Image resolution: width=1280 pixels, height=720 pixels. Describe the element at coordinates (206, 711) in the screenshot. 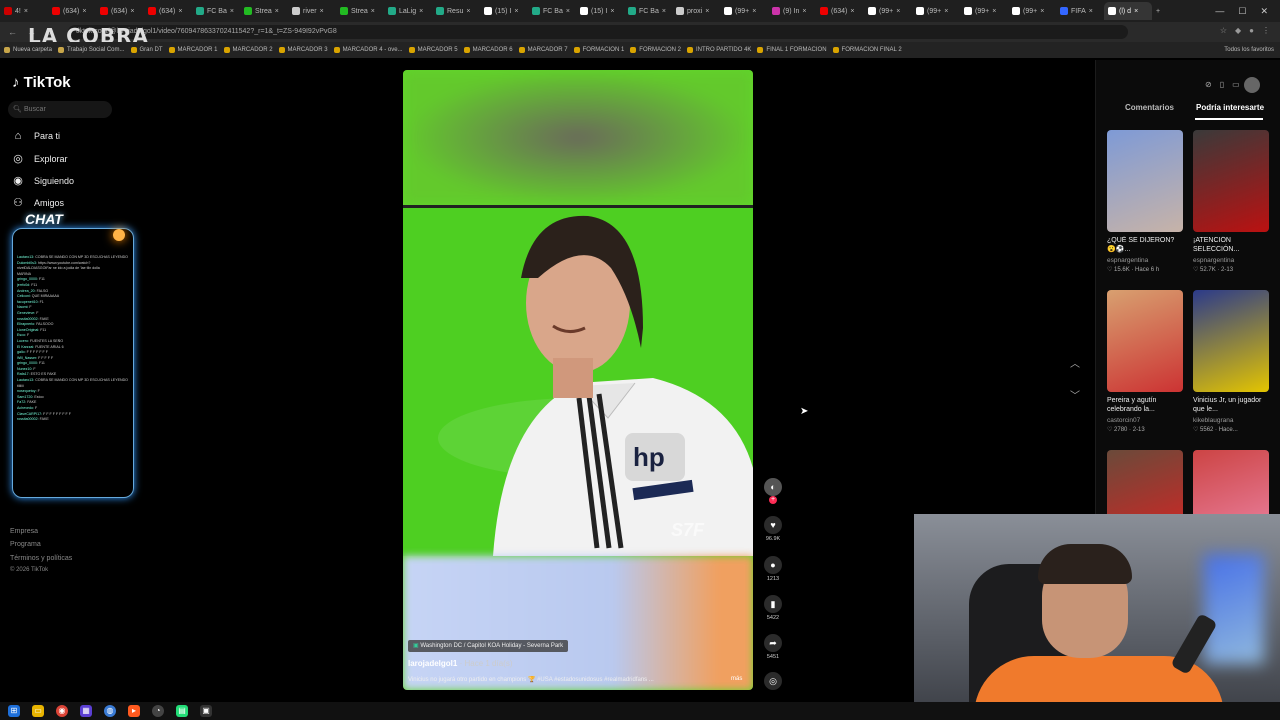

I see `terminal-app-icon: ▣` at that location.